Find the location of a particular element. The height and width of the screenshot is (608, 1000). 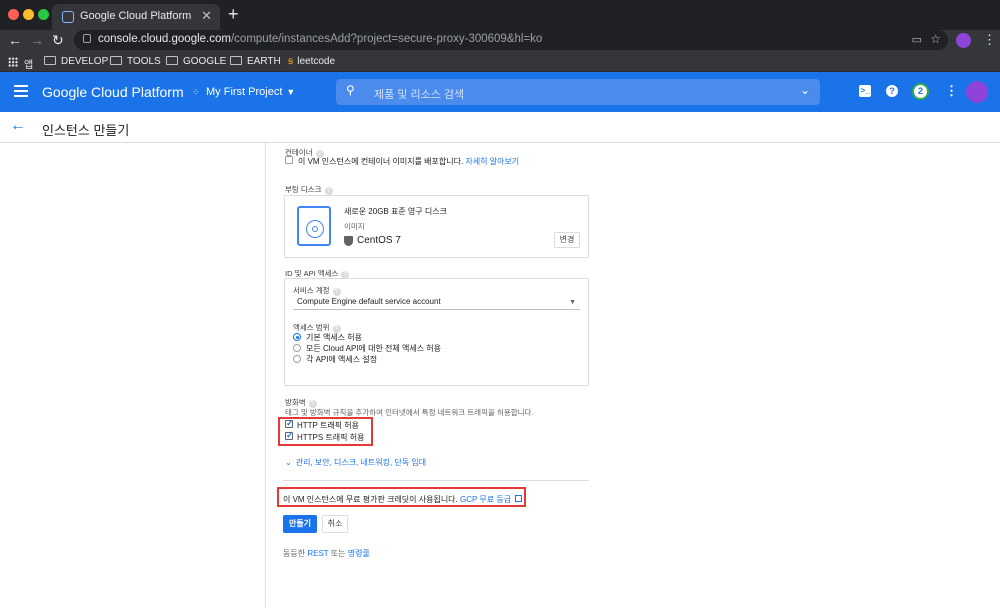

cancel-button: 취소 is located at coordinates (335, 524).